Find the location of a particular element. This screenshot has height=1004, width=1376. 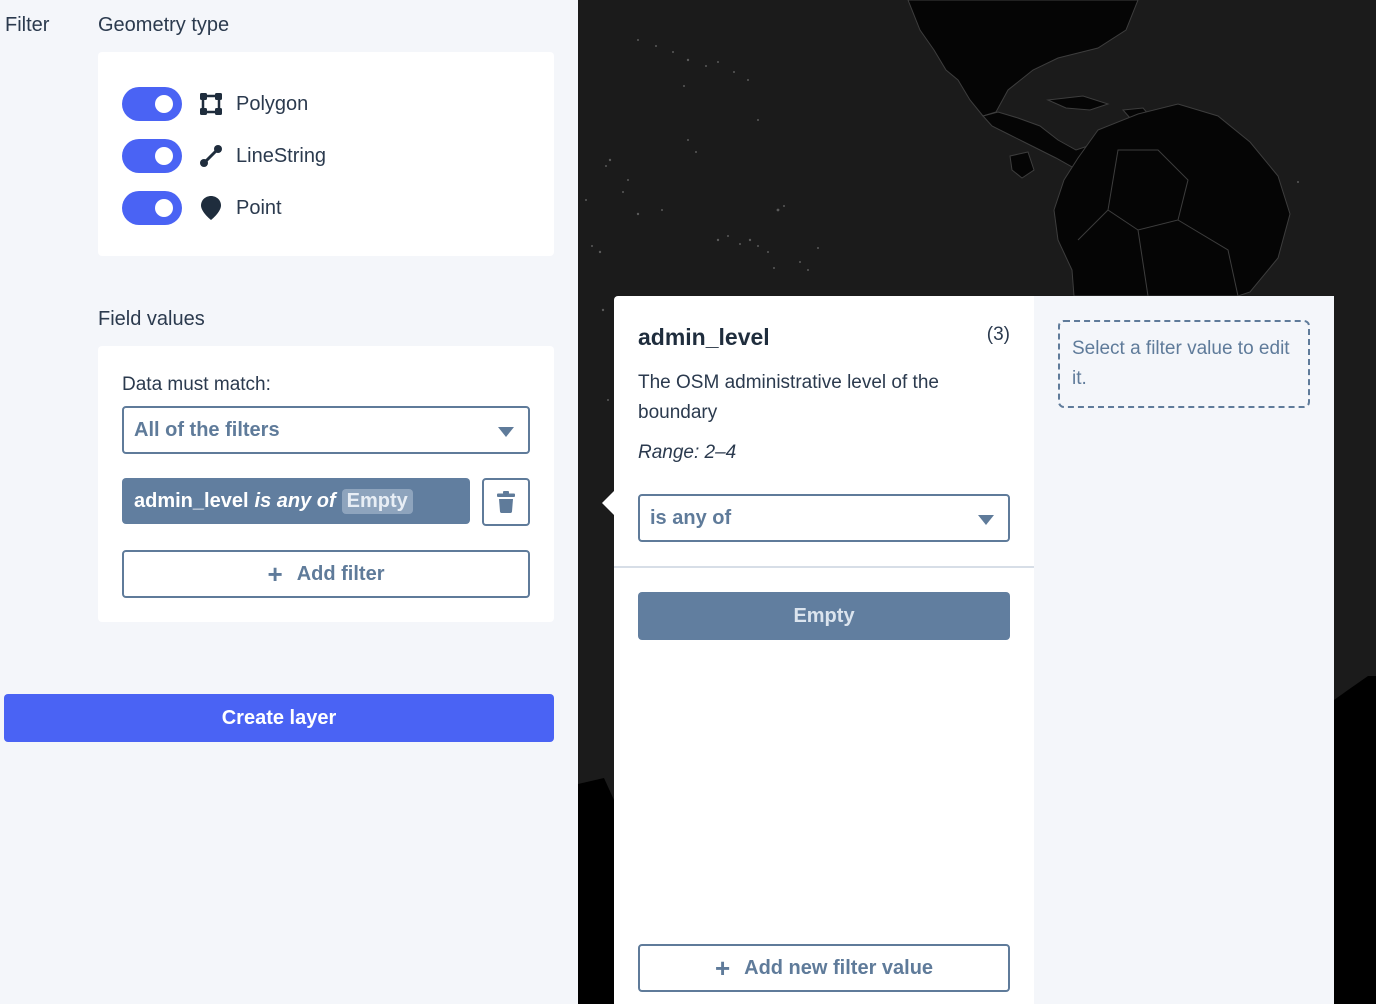

geometry-row-polygon: Polygon is located at coordinates (215, 104).